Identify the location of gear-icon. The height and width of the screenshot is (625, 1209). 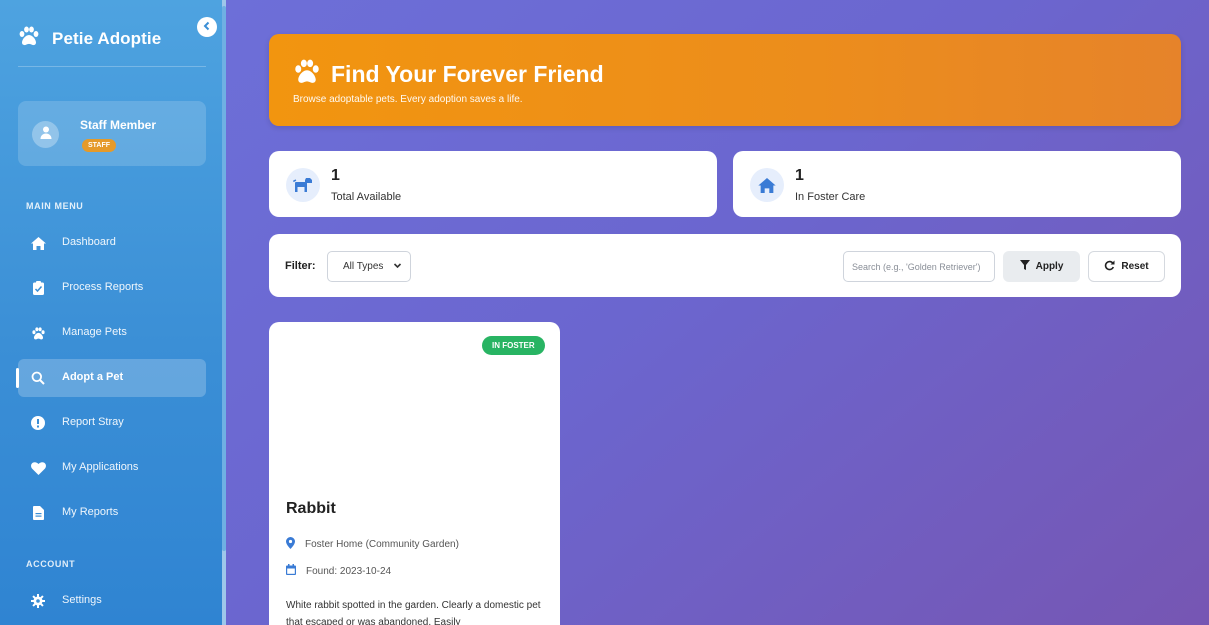
(38, 601).